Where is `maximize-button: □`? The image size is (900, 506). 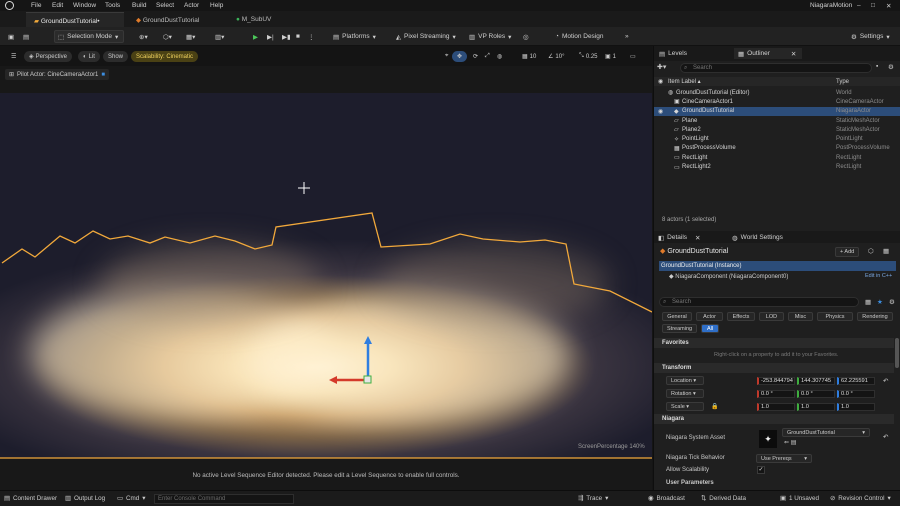
maximize-button: □ is located at coordinates (873, 5).